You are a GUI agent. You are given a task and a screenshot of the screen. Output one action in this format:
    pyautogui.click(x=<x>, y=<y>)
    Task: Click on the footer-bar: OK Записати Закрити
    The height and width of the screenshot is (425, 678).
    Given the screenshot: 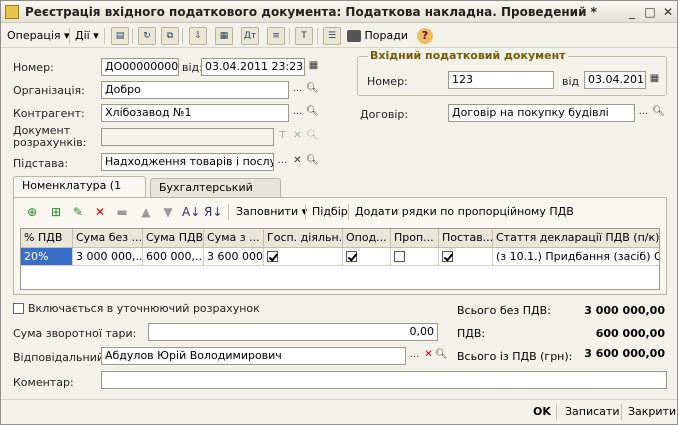 What is the action you would take?
    pyautogui.click(x=339, y=411)
    